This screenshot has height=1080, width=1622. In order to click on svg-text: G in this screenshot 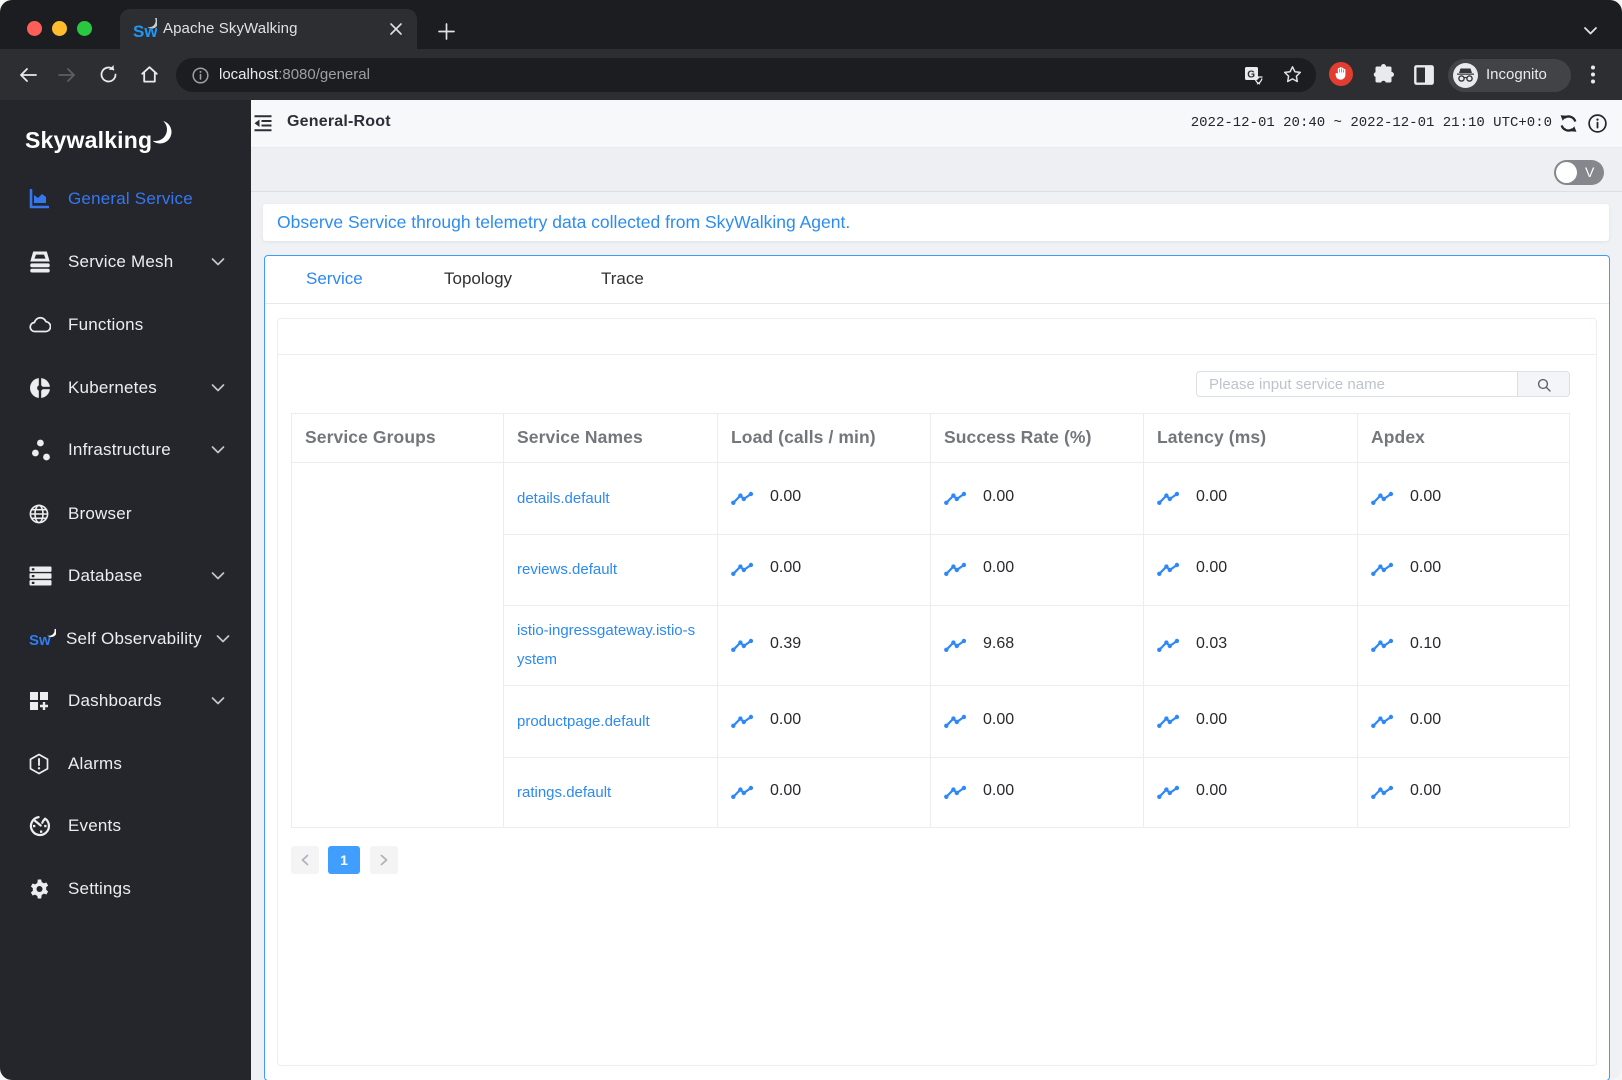, I will do `click(1251, 75)`.